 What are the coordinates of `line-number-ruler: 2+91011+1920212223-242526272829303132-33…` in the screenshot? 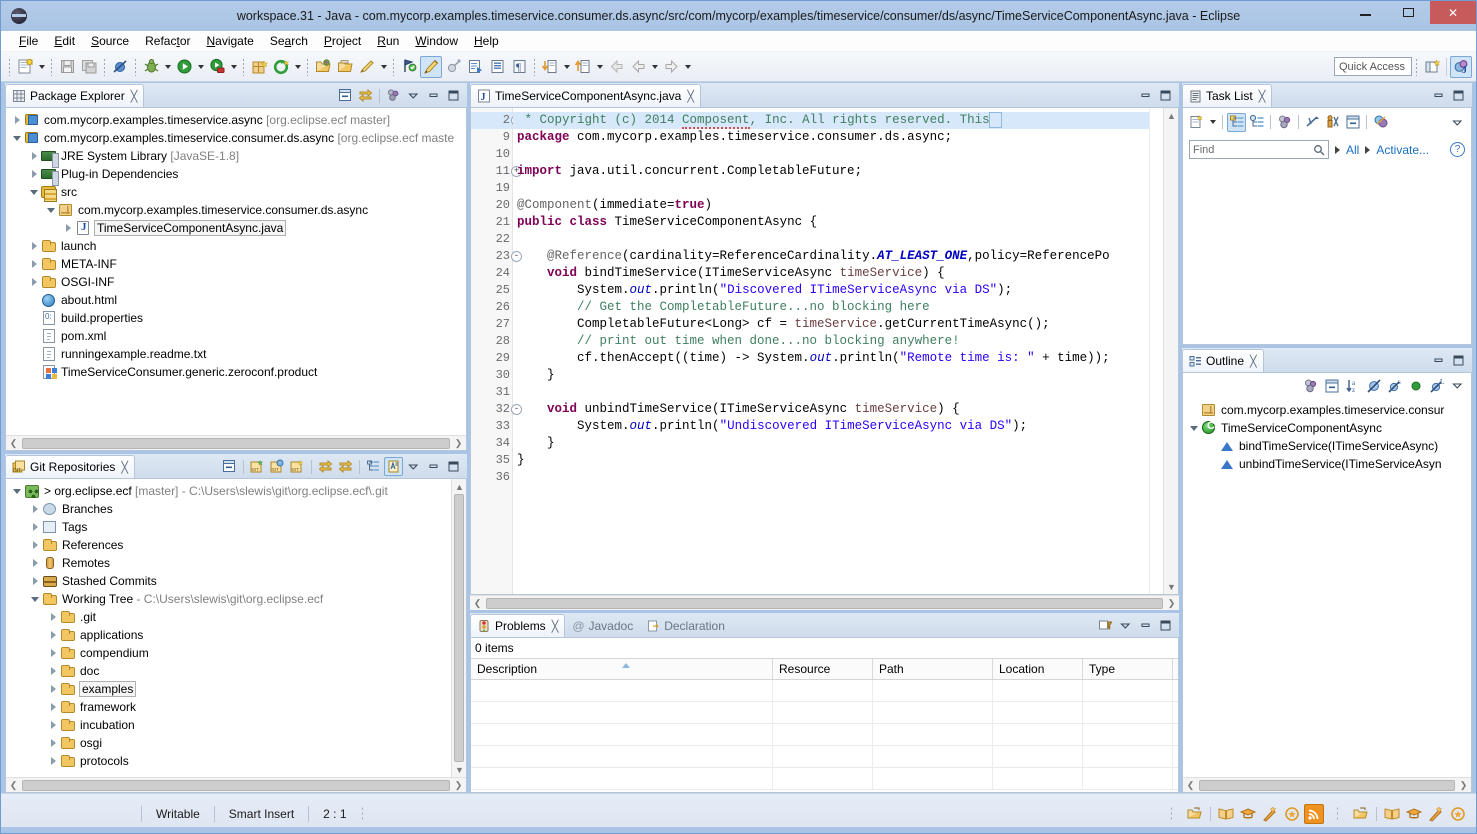 It's located at (496, 351).